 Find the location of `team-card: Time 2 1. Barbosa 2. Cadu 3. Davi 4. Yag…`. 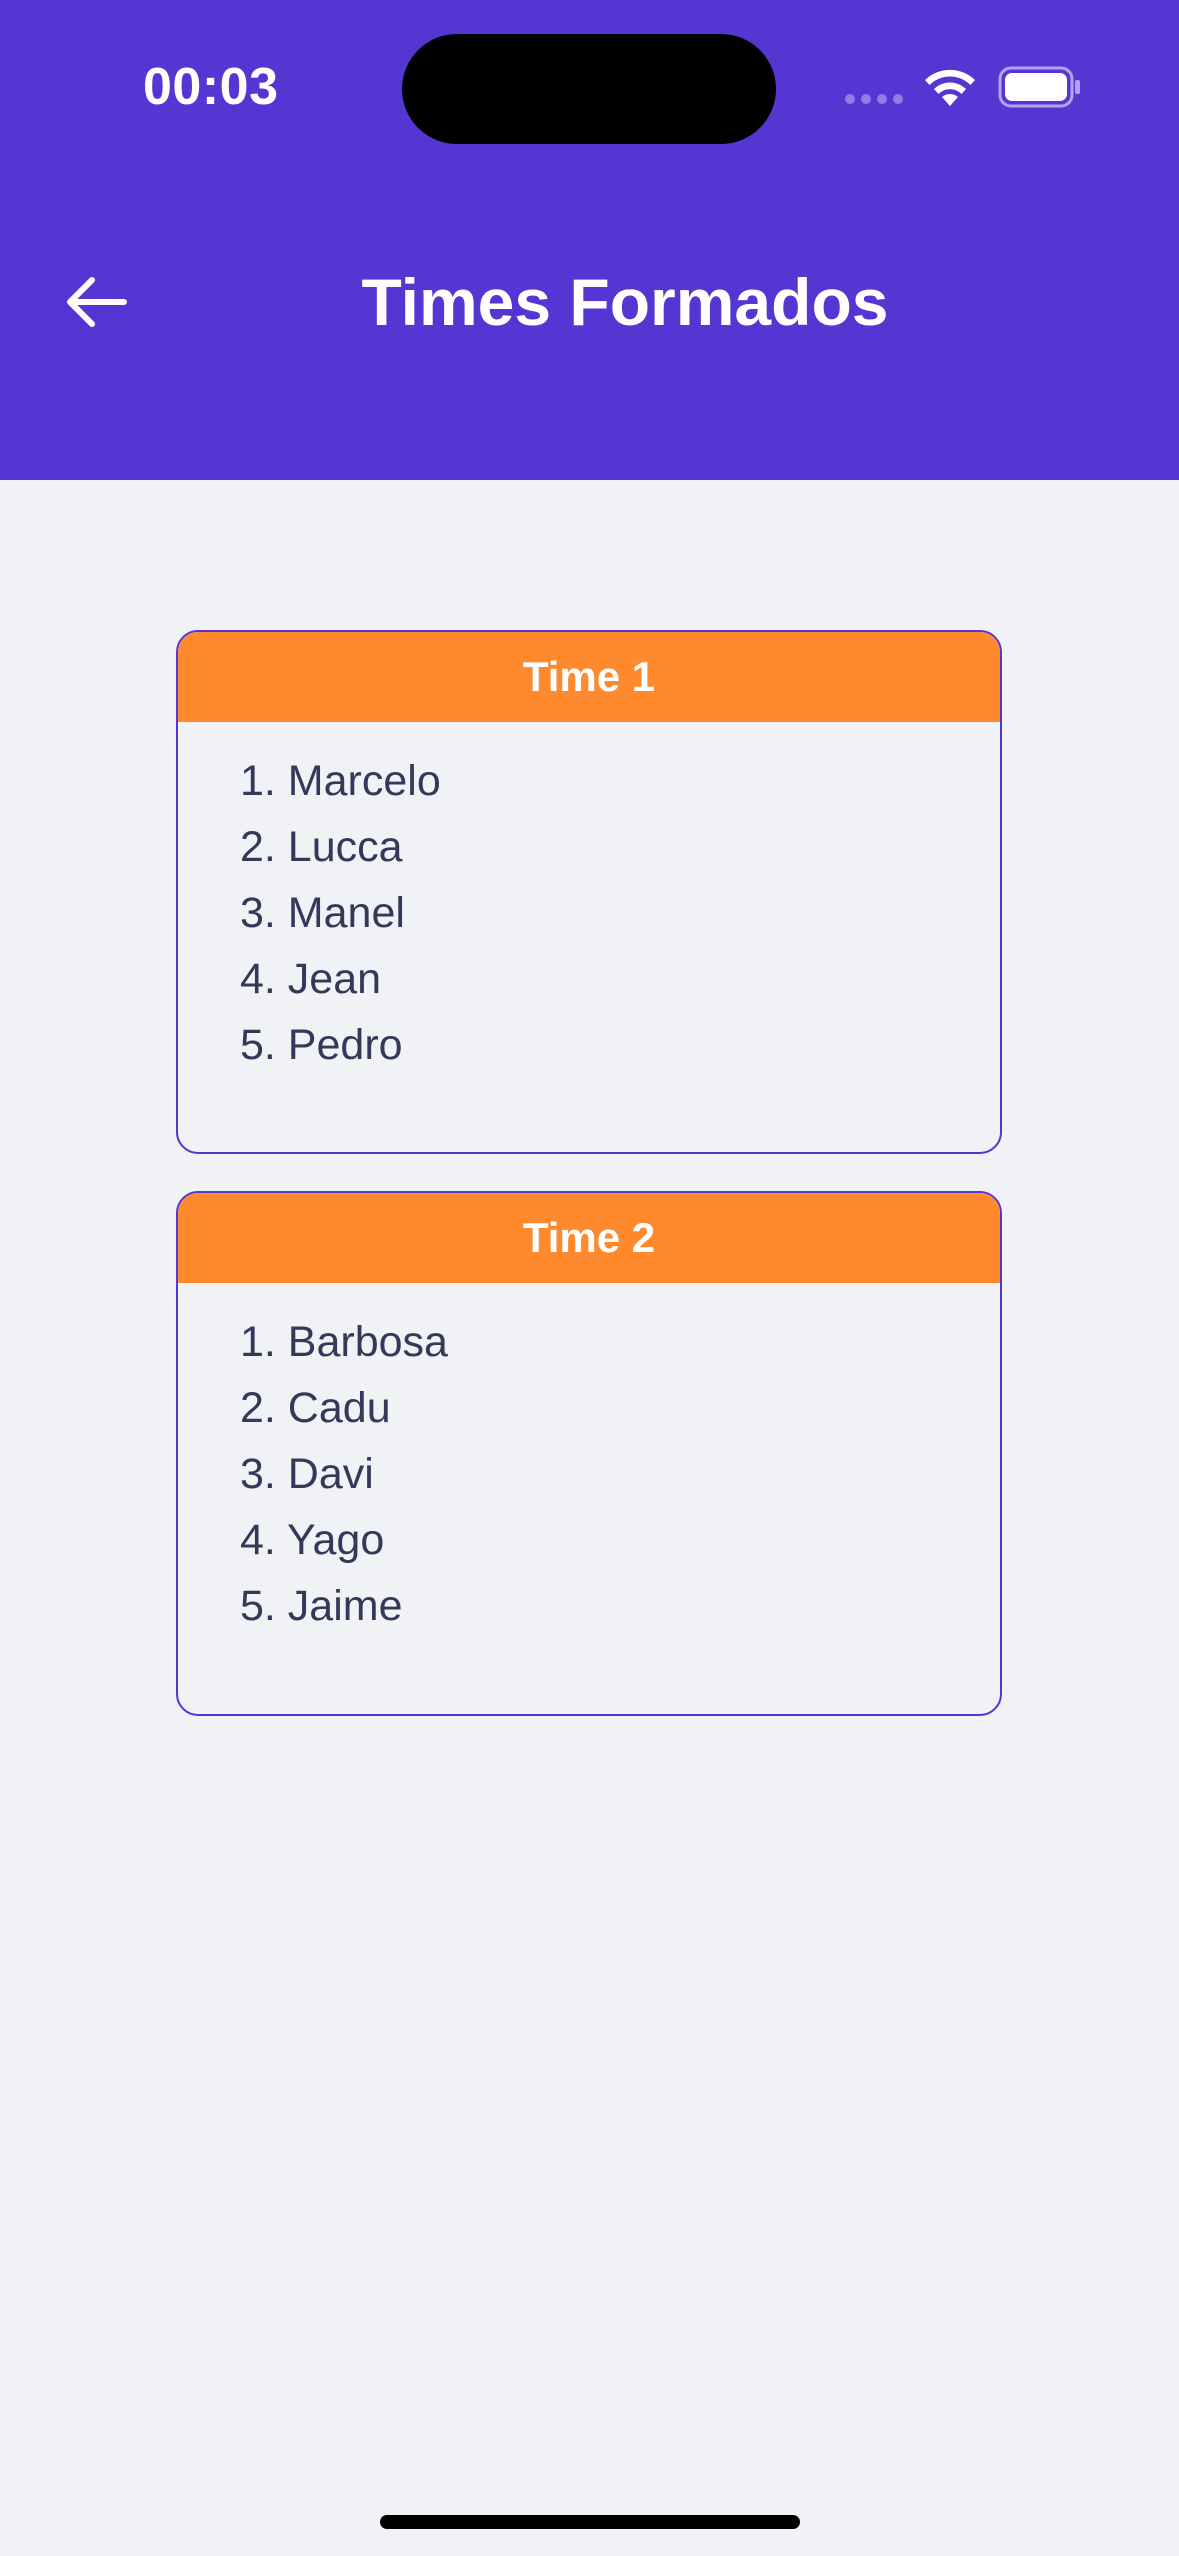

team-card: Time 2 1. Barbosa 2. Cadu 3. Davi 4. Yag… is located at coordinates (589, 1453).